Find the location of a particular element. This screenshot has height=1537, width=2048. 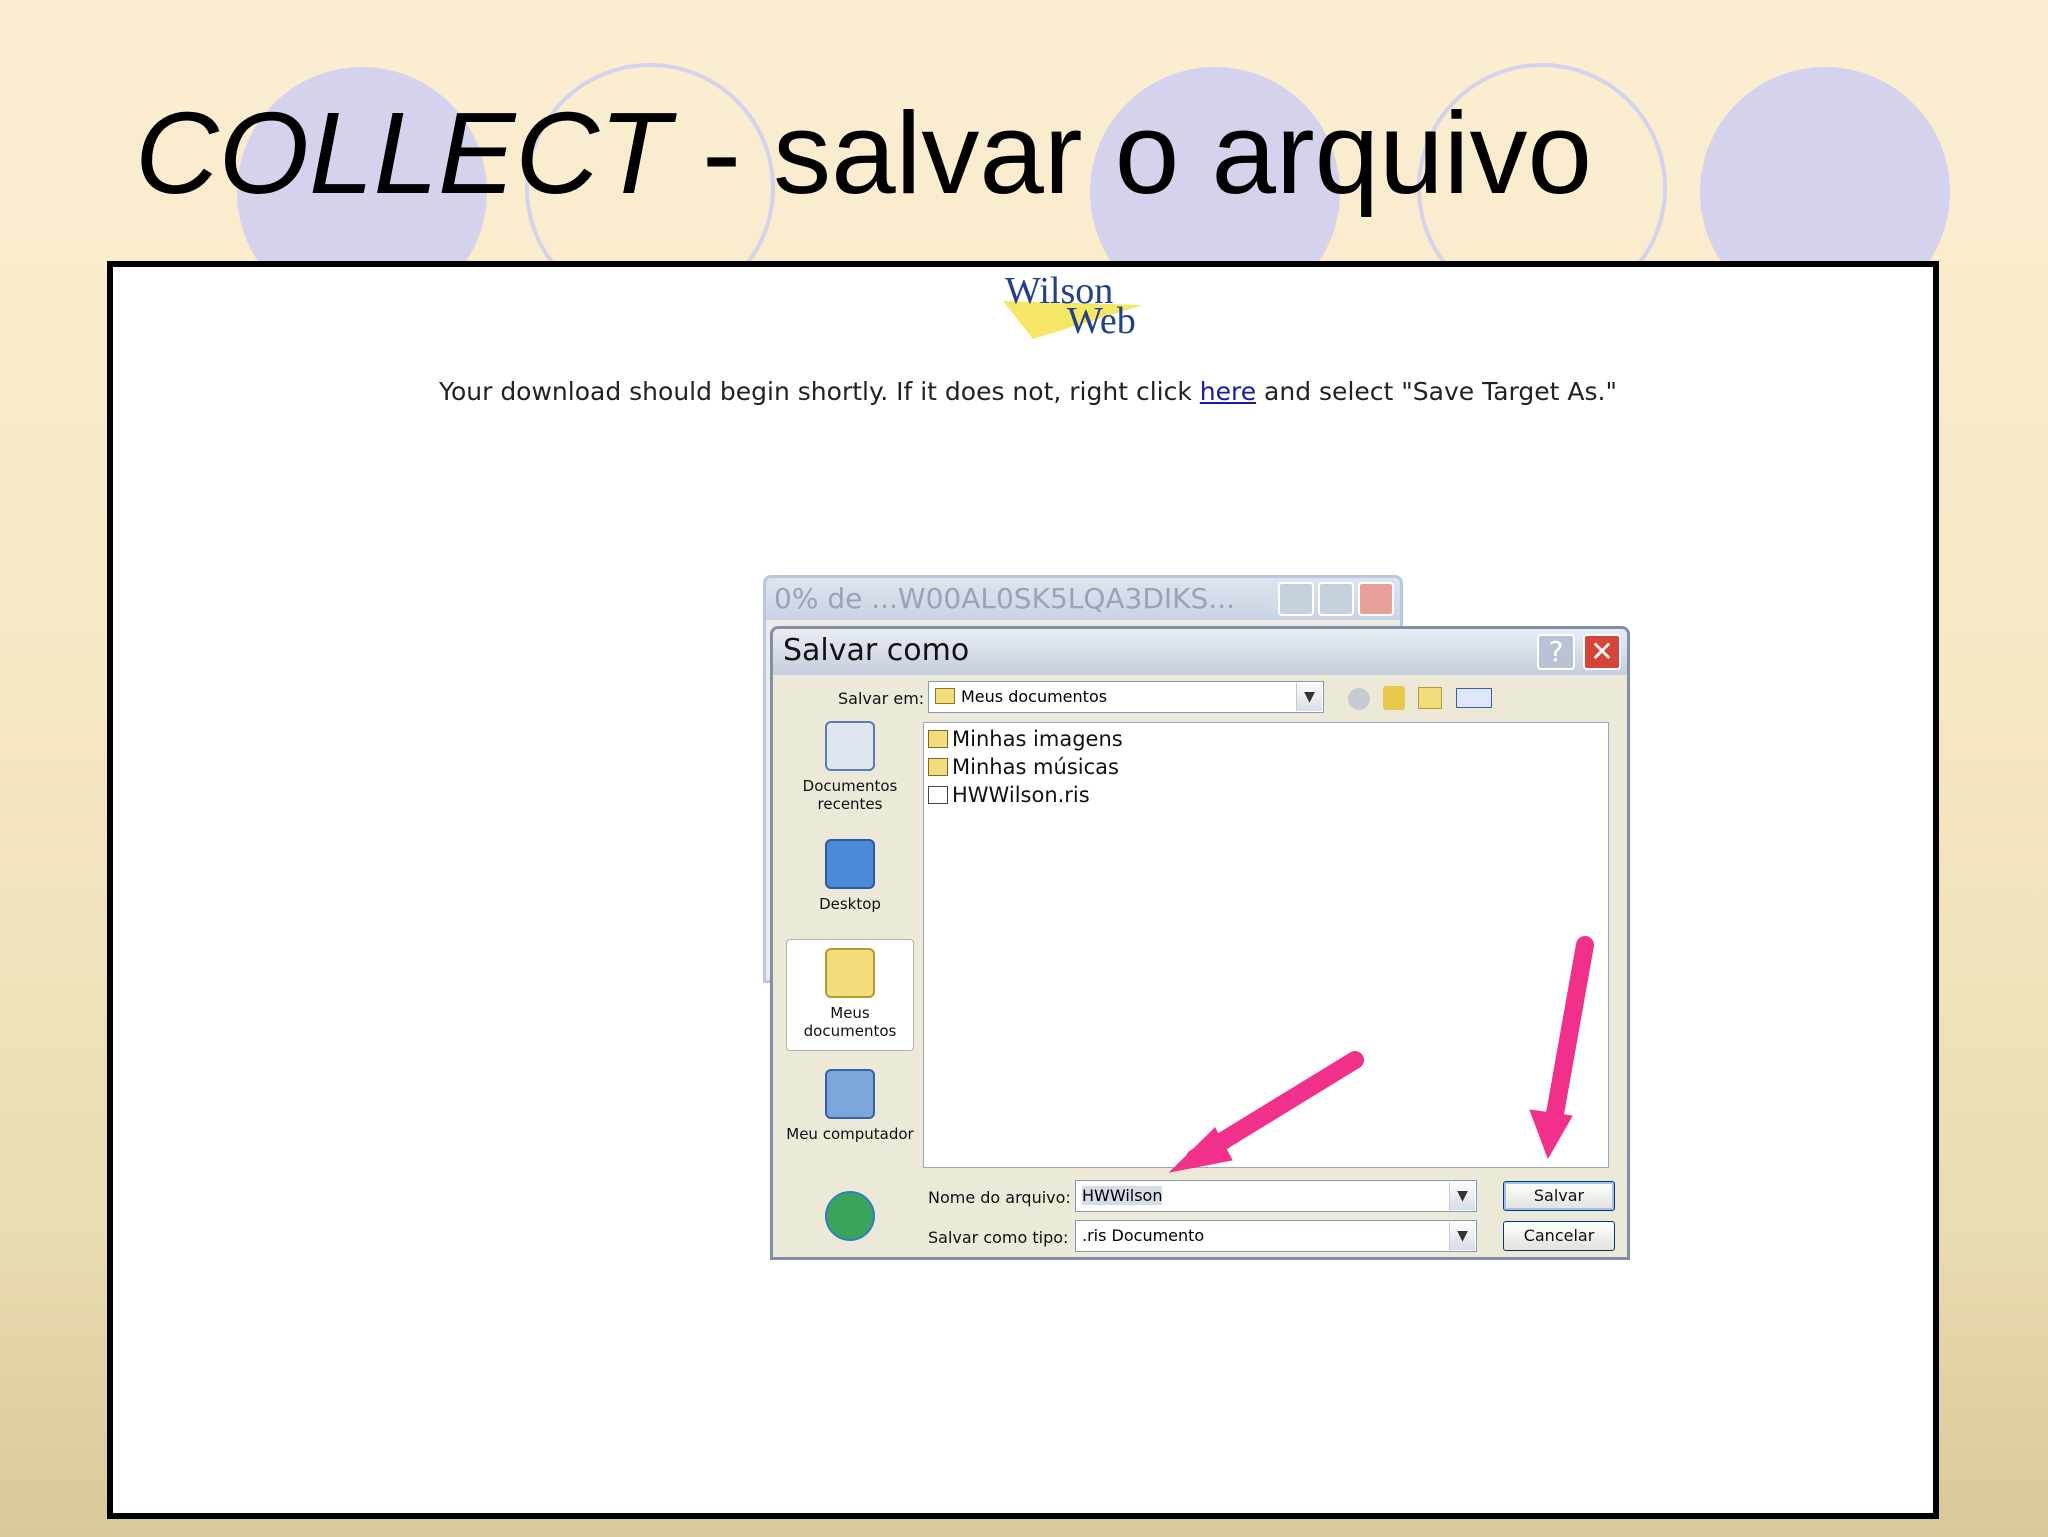

place-my-computer: Meu computador is located at coordinates (850, 1106).